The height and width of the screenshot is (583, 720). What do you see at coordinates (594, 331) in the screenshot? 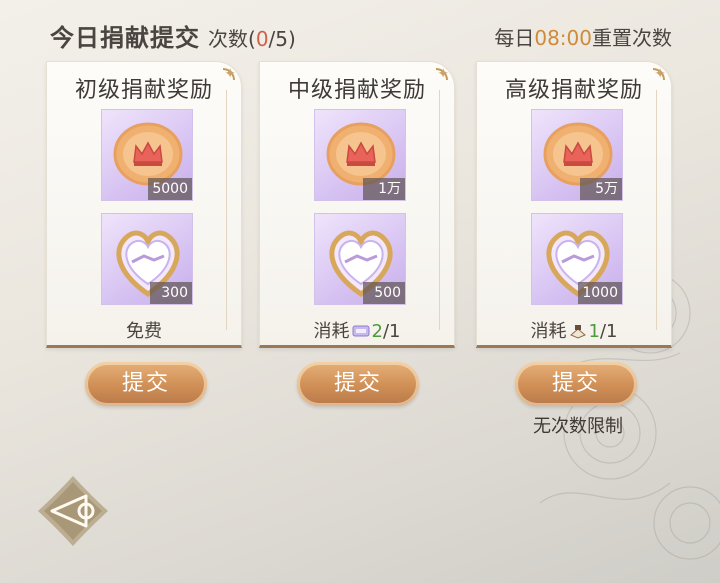
I see `cost-current: 1` at bounding box center [594, 331].